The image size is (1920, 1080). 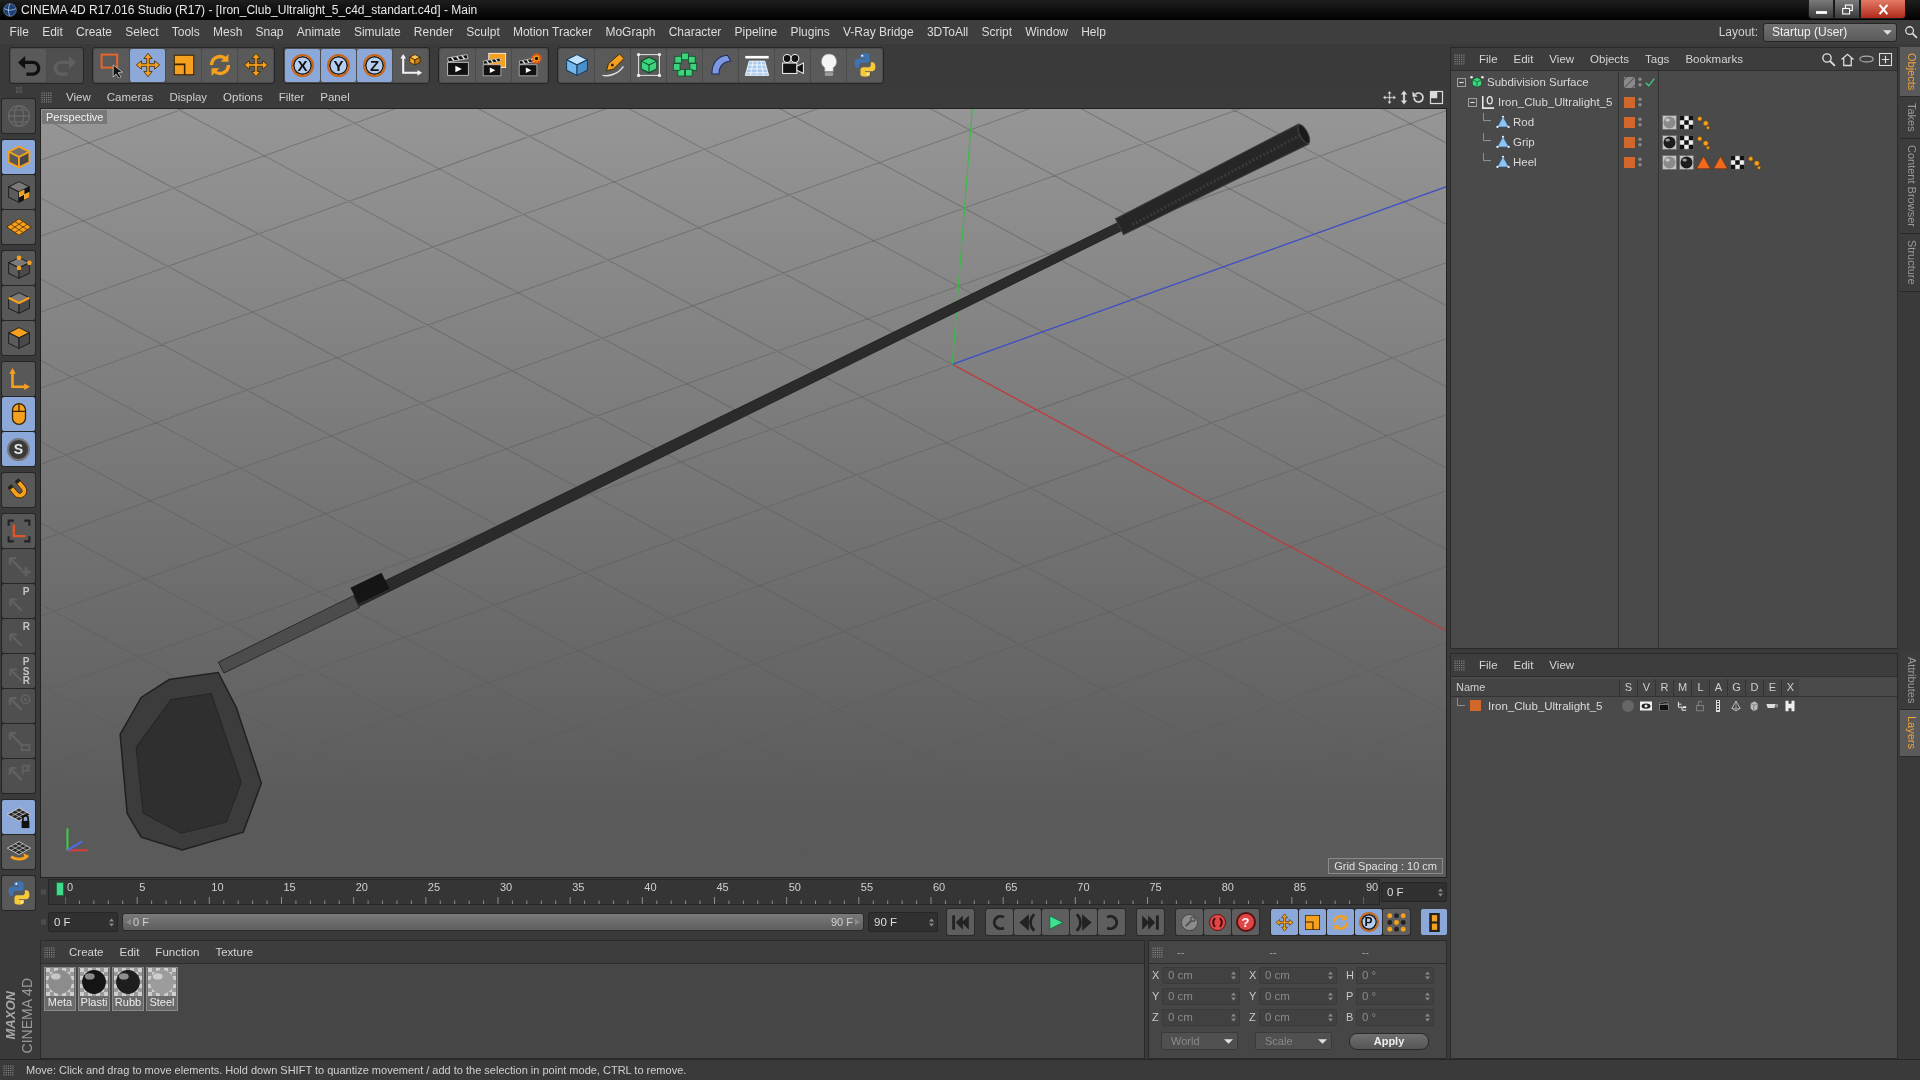 What do you see at coordinates (1629, 82) in the screenshot?
I see `hatched-square-icon` at bounding box center [1629, 82].